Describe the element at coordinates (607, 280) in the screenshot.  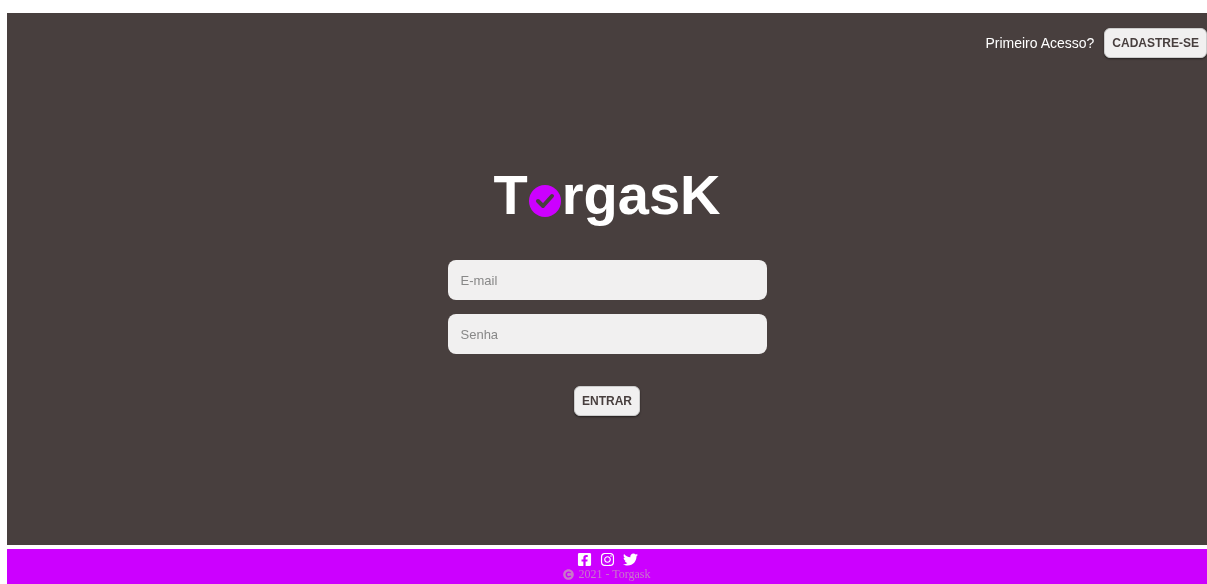
I see `input-field: E-mail` at that location.